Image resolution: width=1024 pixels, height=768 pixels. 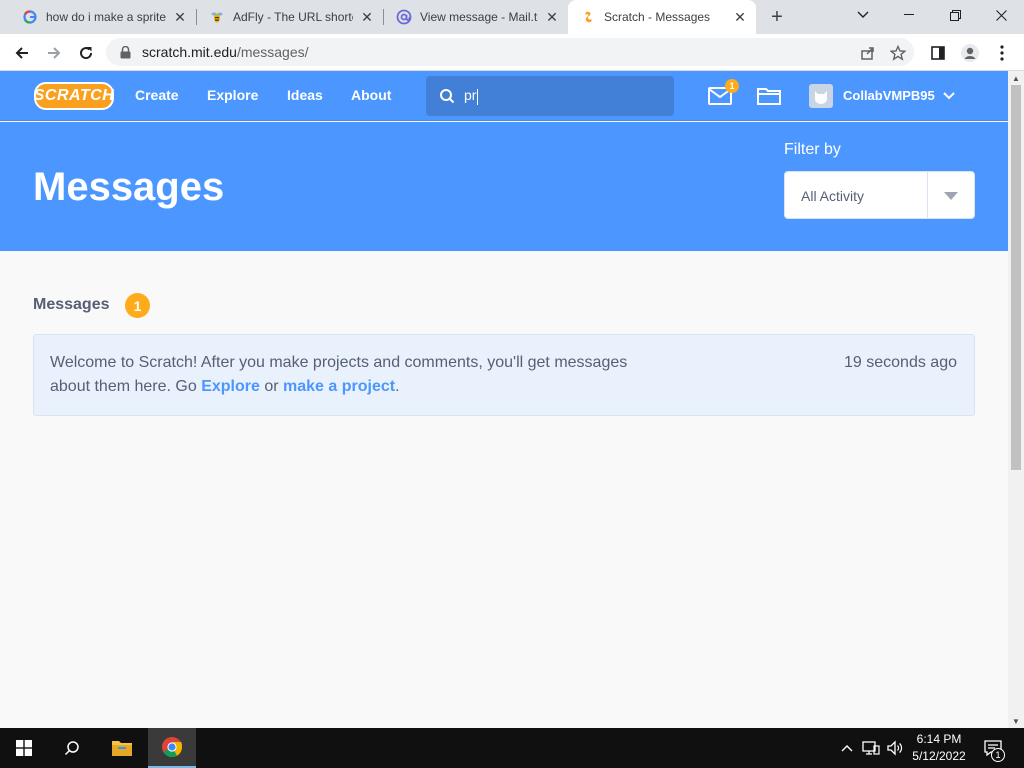 What do you see at coordinates (939, 739) in the screenshot?
I see `clock-time: 6:14 PM` at bounding box center [939, 739].